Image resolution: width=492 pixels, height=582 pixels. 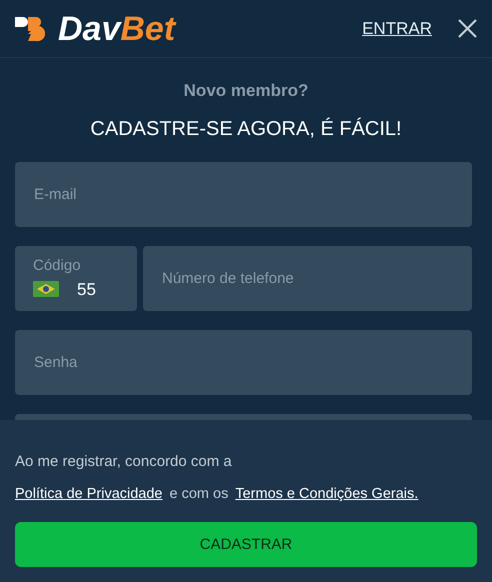 I want to click on submit-button: CADASTRAR, so click(x=246, y=545).